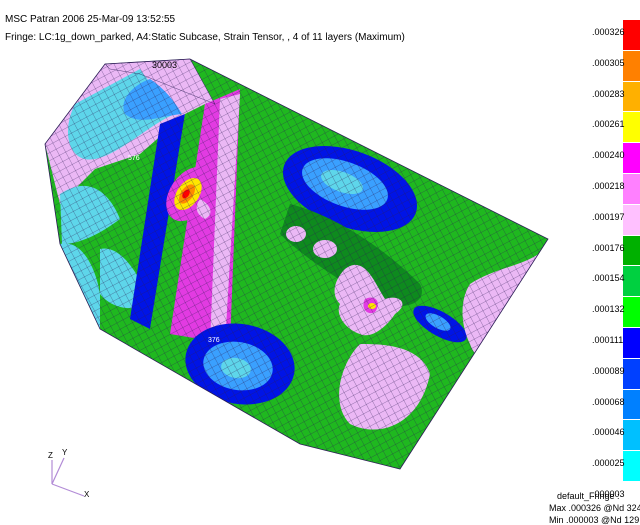  Describe the element at coordinates (608, 278) in the screenshot. I see `legend-value-label: .000154` at that location.